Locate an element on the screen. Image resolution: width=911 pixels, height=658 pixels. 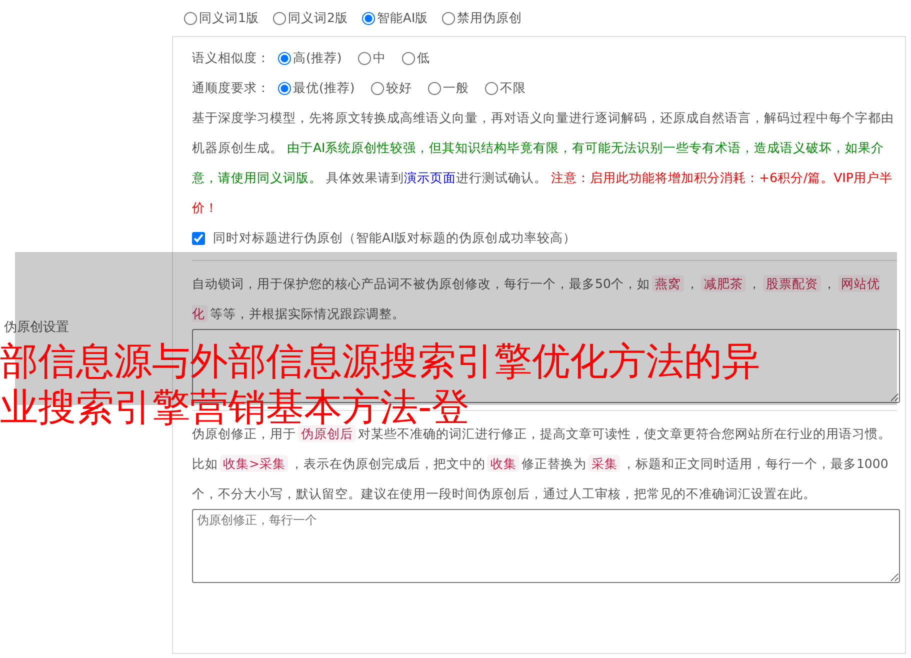
demo-link: 演示页面 is located at coordinates (430, 177).